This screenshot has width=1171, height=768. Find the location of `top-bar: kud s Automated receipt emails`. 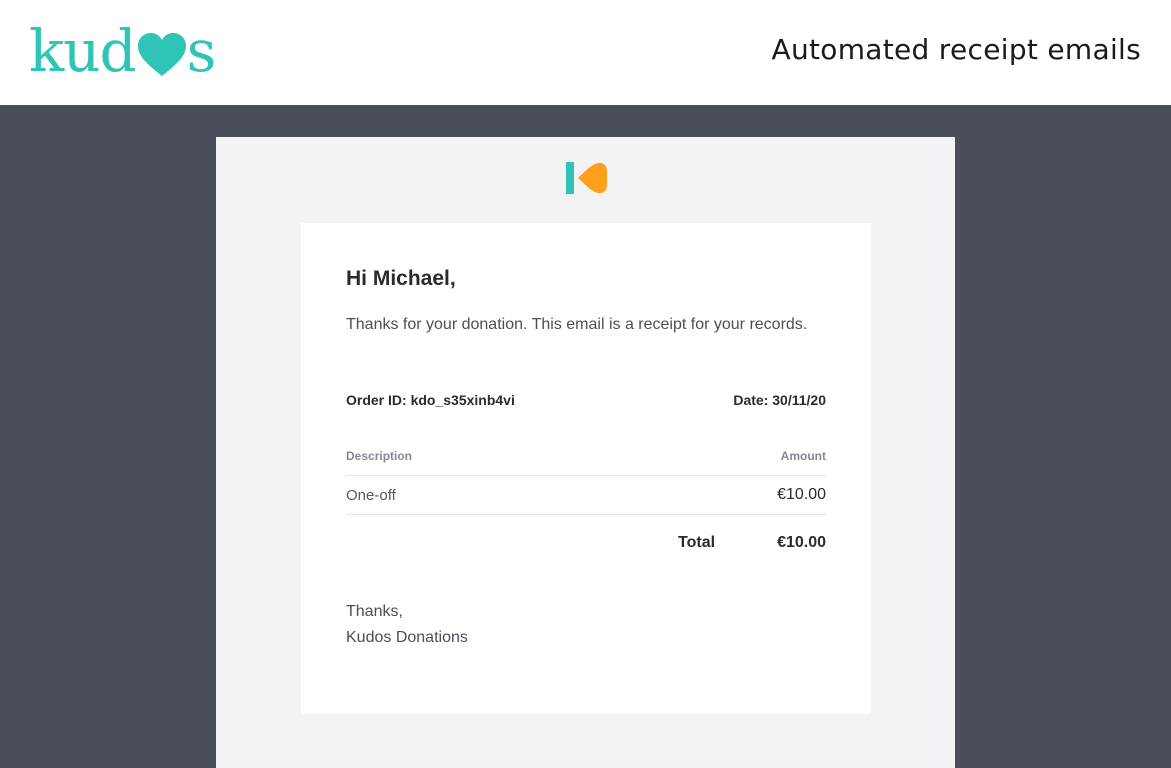

top-bar: kud s Automated receipt emails is located at coordinates (585, 52).